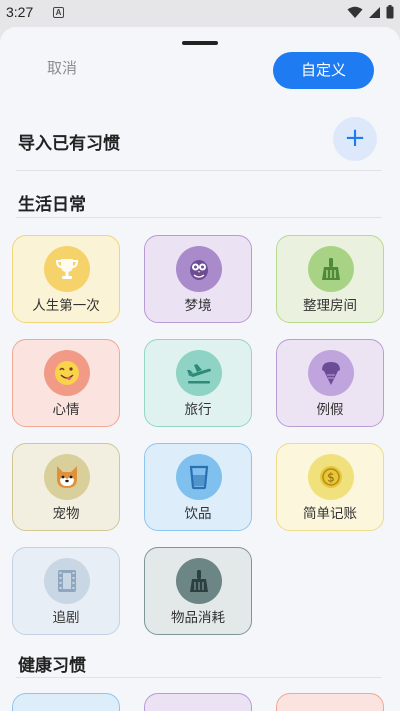  What do you see at coordinates (374, 12) in the screenshot?
I see `signal-icon` at bounding box center [374, 12].